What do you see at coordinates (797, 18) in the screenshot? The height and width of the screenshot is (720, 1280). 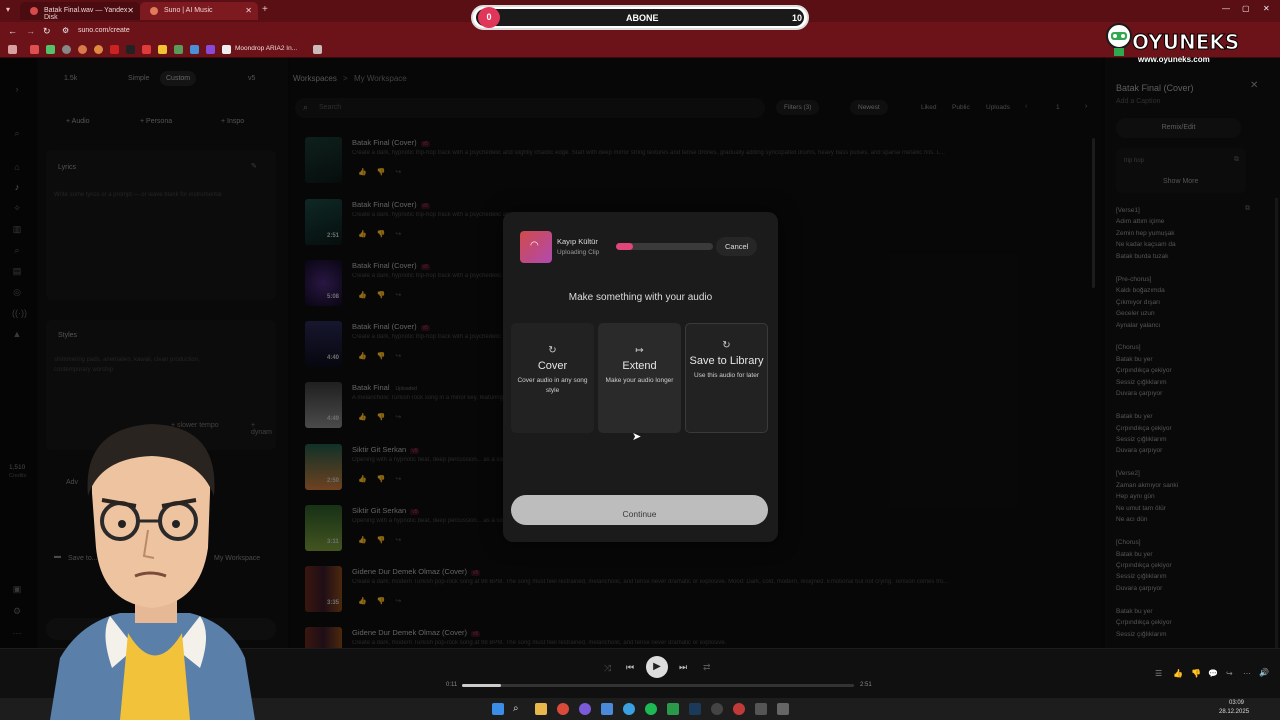 I see `banner-right-count: 10` at bounding box center [797, 18].